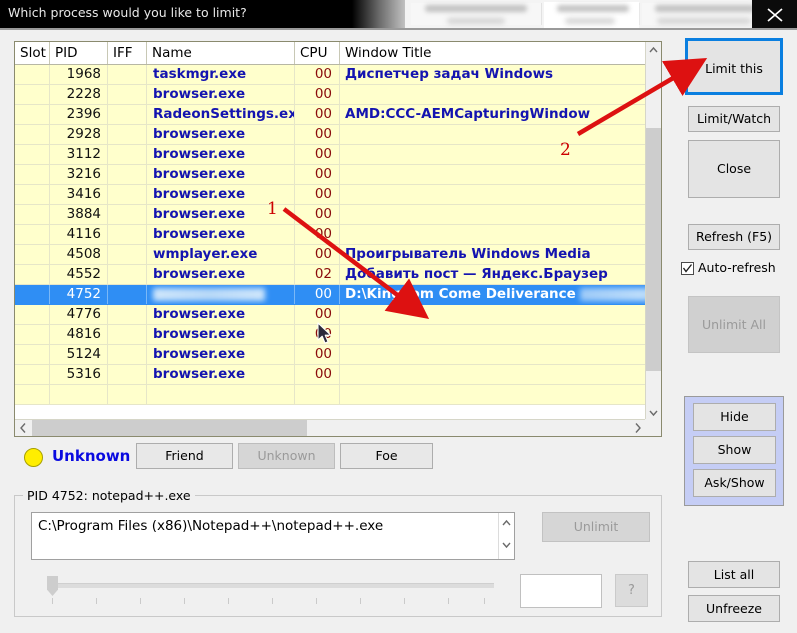 Image resolution: width=797 pixels, height=633 pixels. Describe the element at coordinates (734, 237) in the screenshot. I see `refresh-button: Refresh (F5)` at that location.